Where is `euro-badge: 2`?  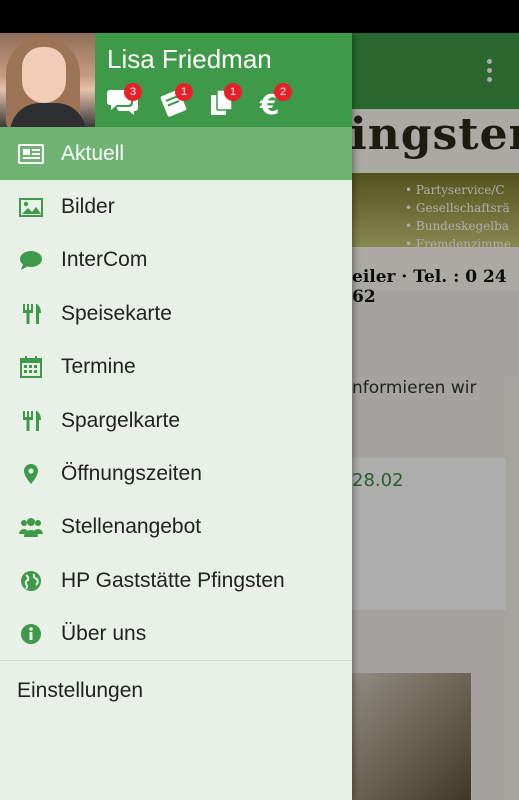
euro-badge: 2 is located at coordinates (283, 92).